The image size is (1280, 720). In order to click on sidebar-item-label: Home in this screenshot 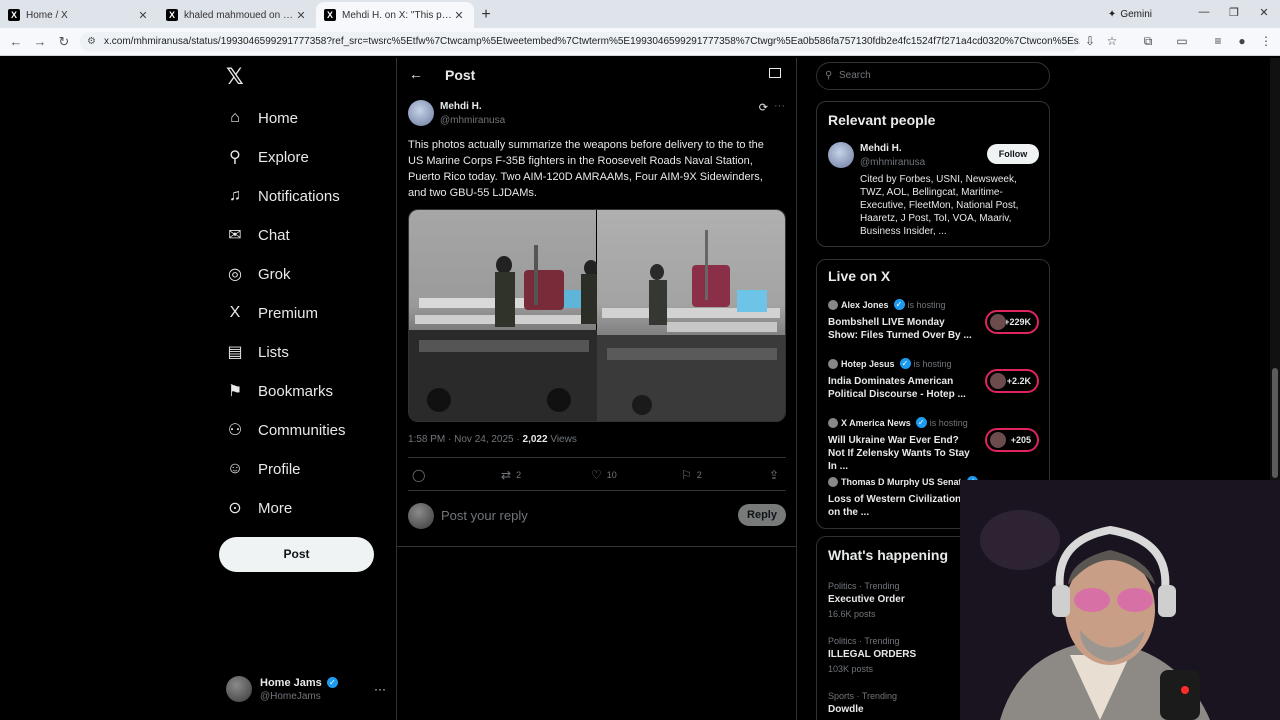, I will do `click(278, 118)`.